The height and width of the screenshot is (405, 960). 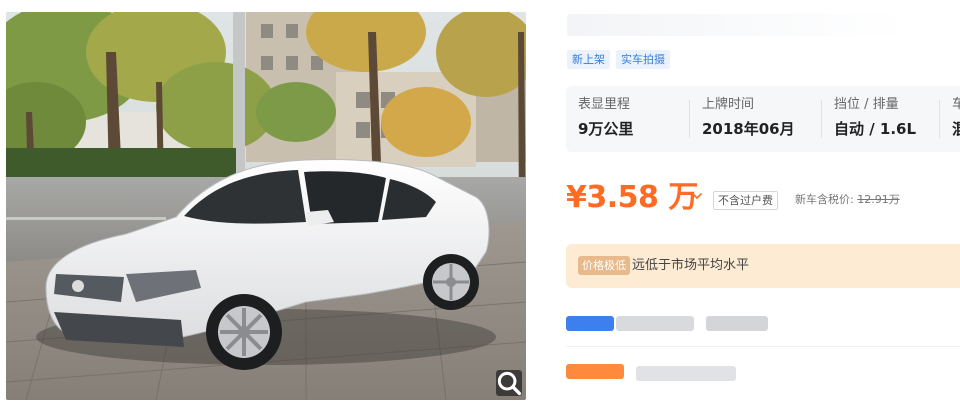 I want to click on search-icon, so click(x=509, y=383).